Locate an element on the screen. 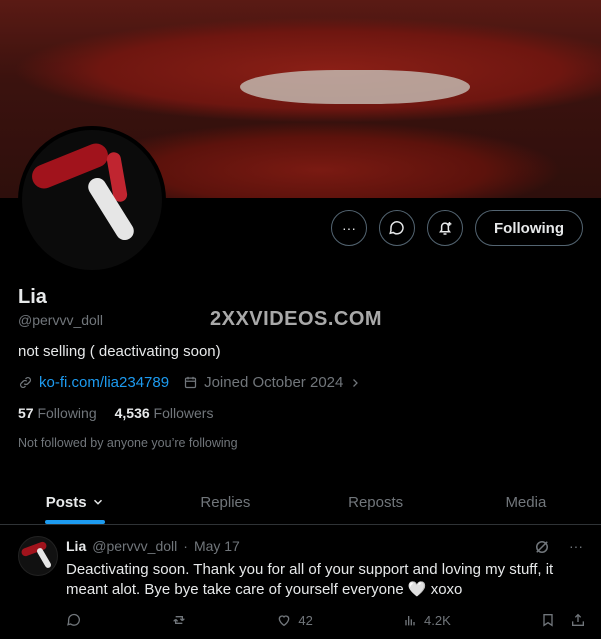 This screenshot has height=639, width=601. bookmark-icon is located at coordinates (548, 620).